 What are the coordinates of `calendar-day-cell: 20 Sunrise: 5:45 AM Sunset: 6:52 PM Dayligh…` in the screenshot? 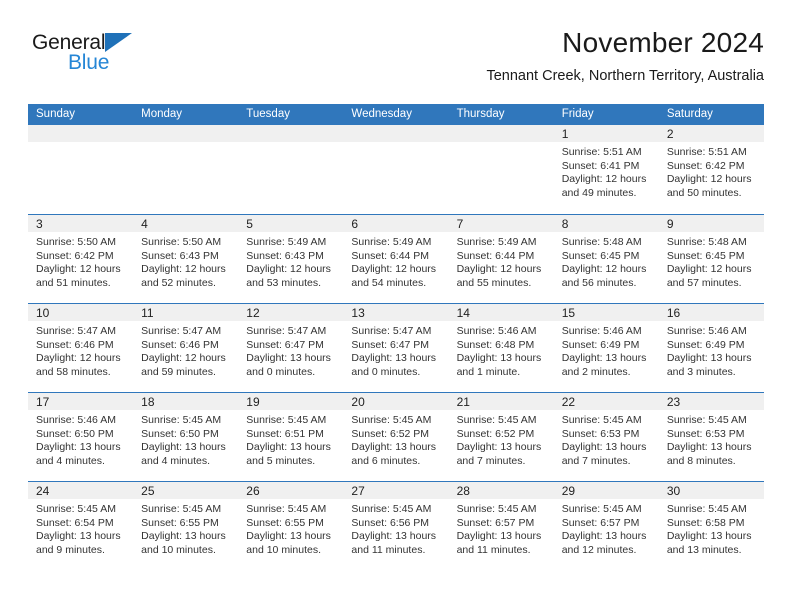 It's located at (396, 437).